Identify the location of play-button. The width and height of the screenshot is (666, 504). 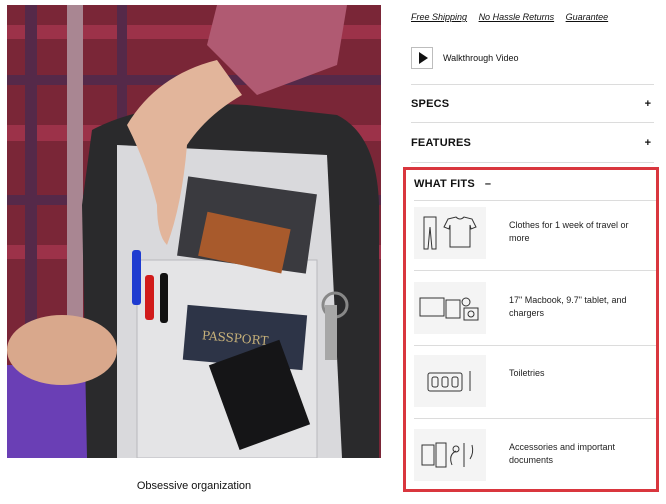
(422, 58).